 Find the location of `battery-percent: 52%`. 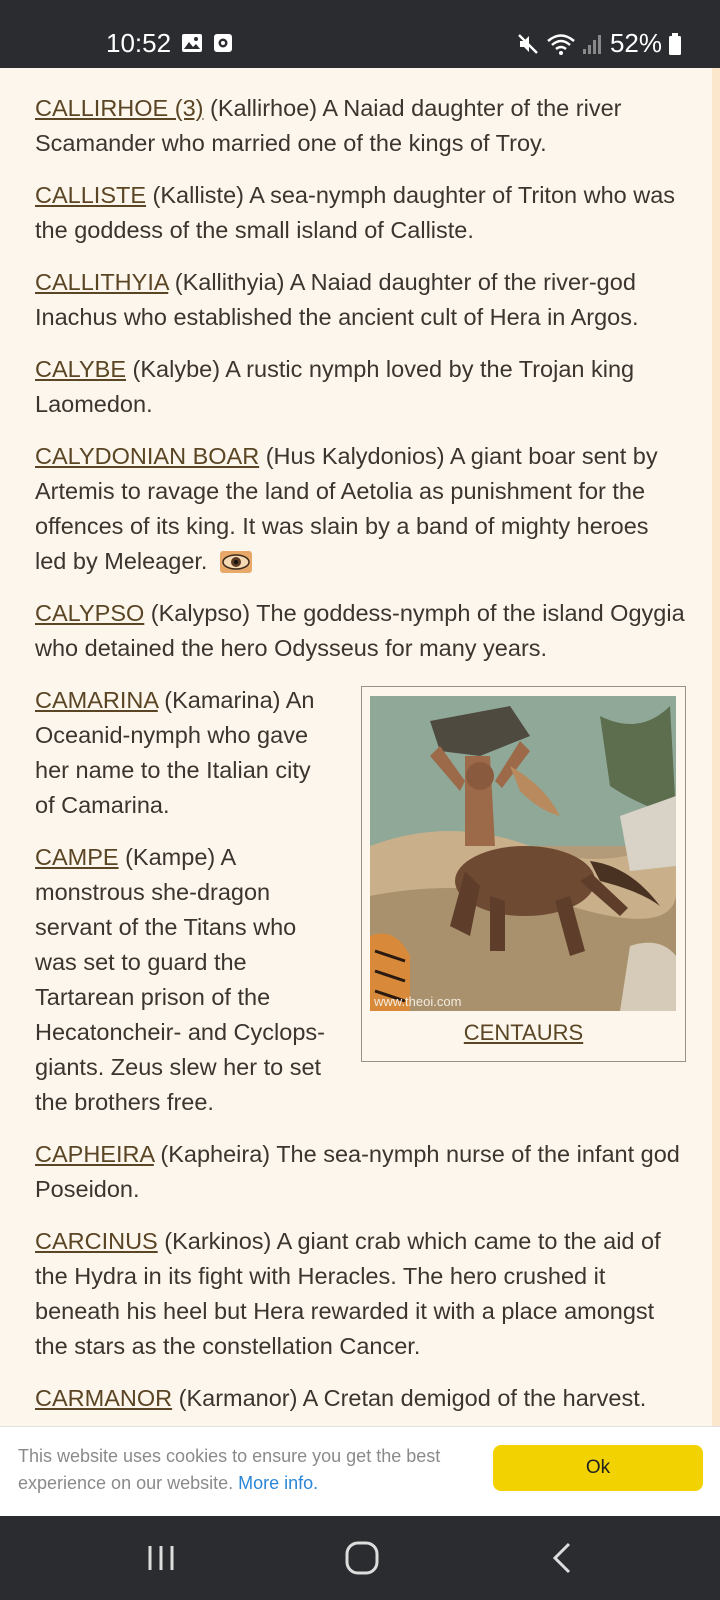

battery-percent: 52% is located at coordinates (635, 43).